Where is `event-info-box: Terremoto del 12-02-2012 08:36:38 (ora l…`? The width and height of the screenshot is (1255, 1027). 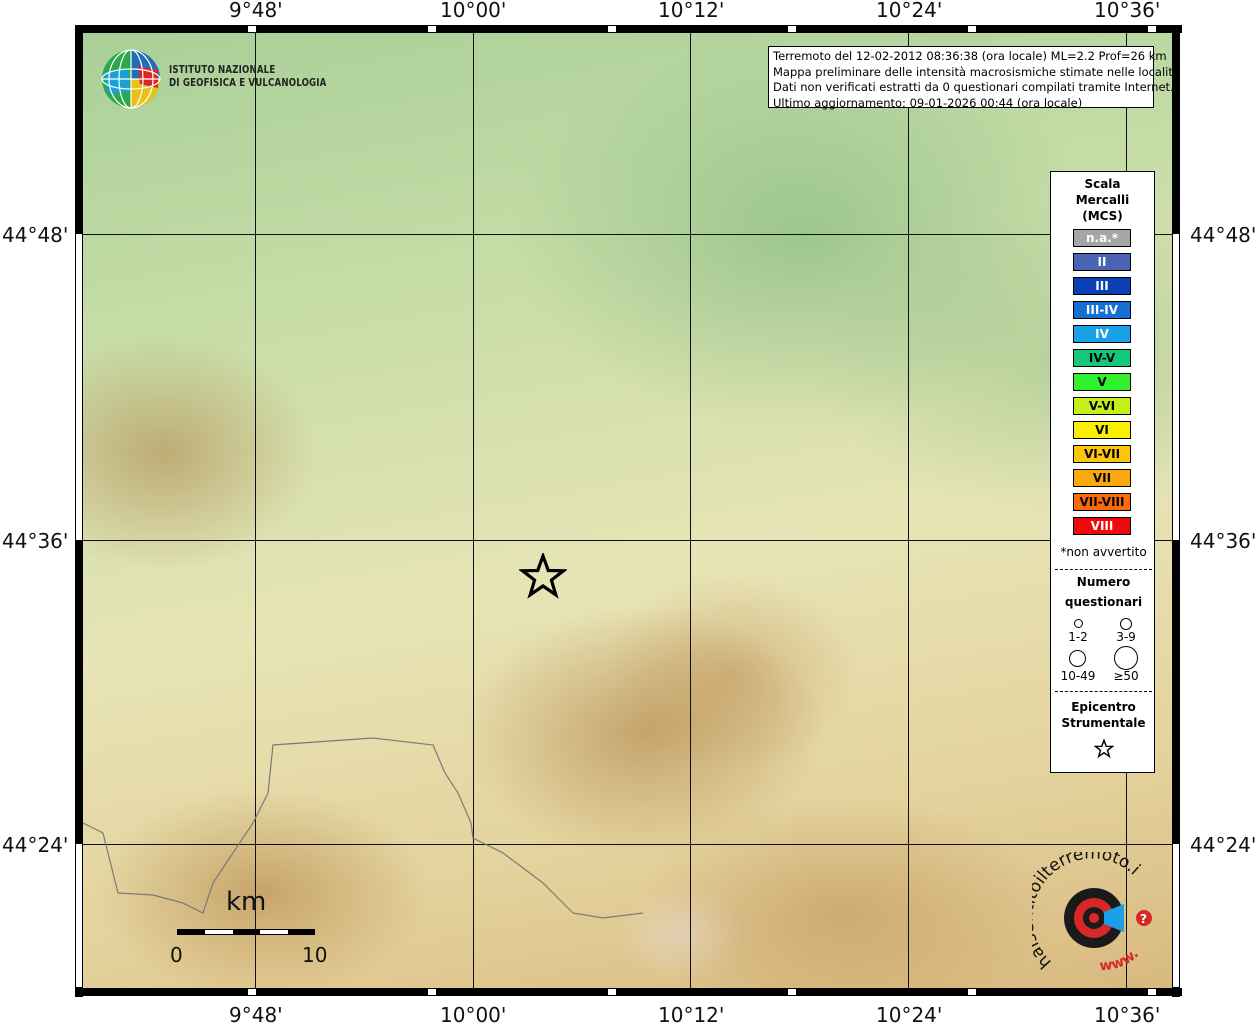
event-info-box: Terremoto del 12-02-2012 08:36:38 (ora l… is located at coordinates (974, 78).